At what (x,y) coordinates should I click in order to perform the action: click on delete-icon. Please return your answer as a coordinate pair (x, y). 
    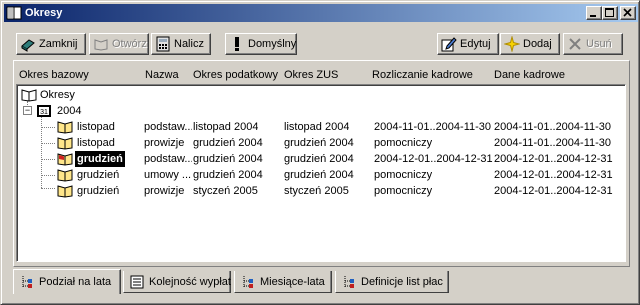
    Looking at the image, I should click on (575, 44).